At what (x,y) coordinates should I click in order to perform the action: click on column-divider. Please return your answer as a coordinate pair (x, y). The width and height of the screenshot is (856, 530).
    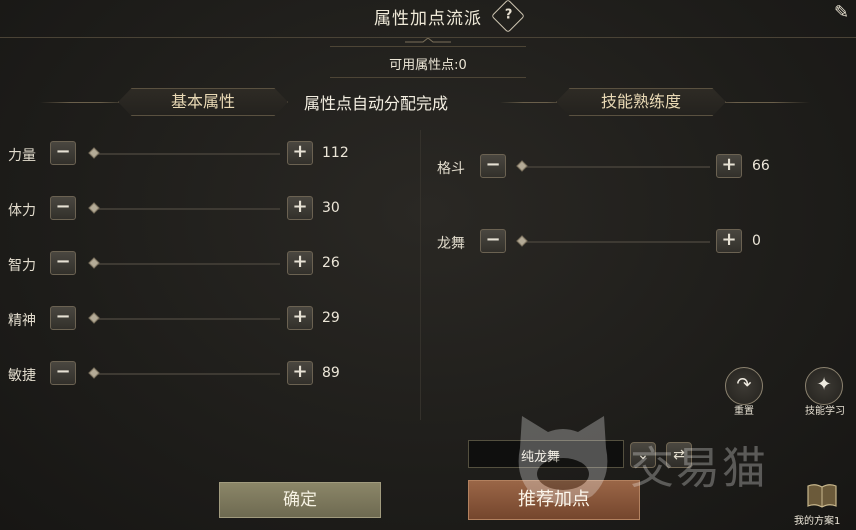
    Looking at the image, I should click on (420, 275).